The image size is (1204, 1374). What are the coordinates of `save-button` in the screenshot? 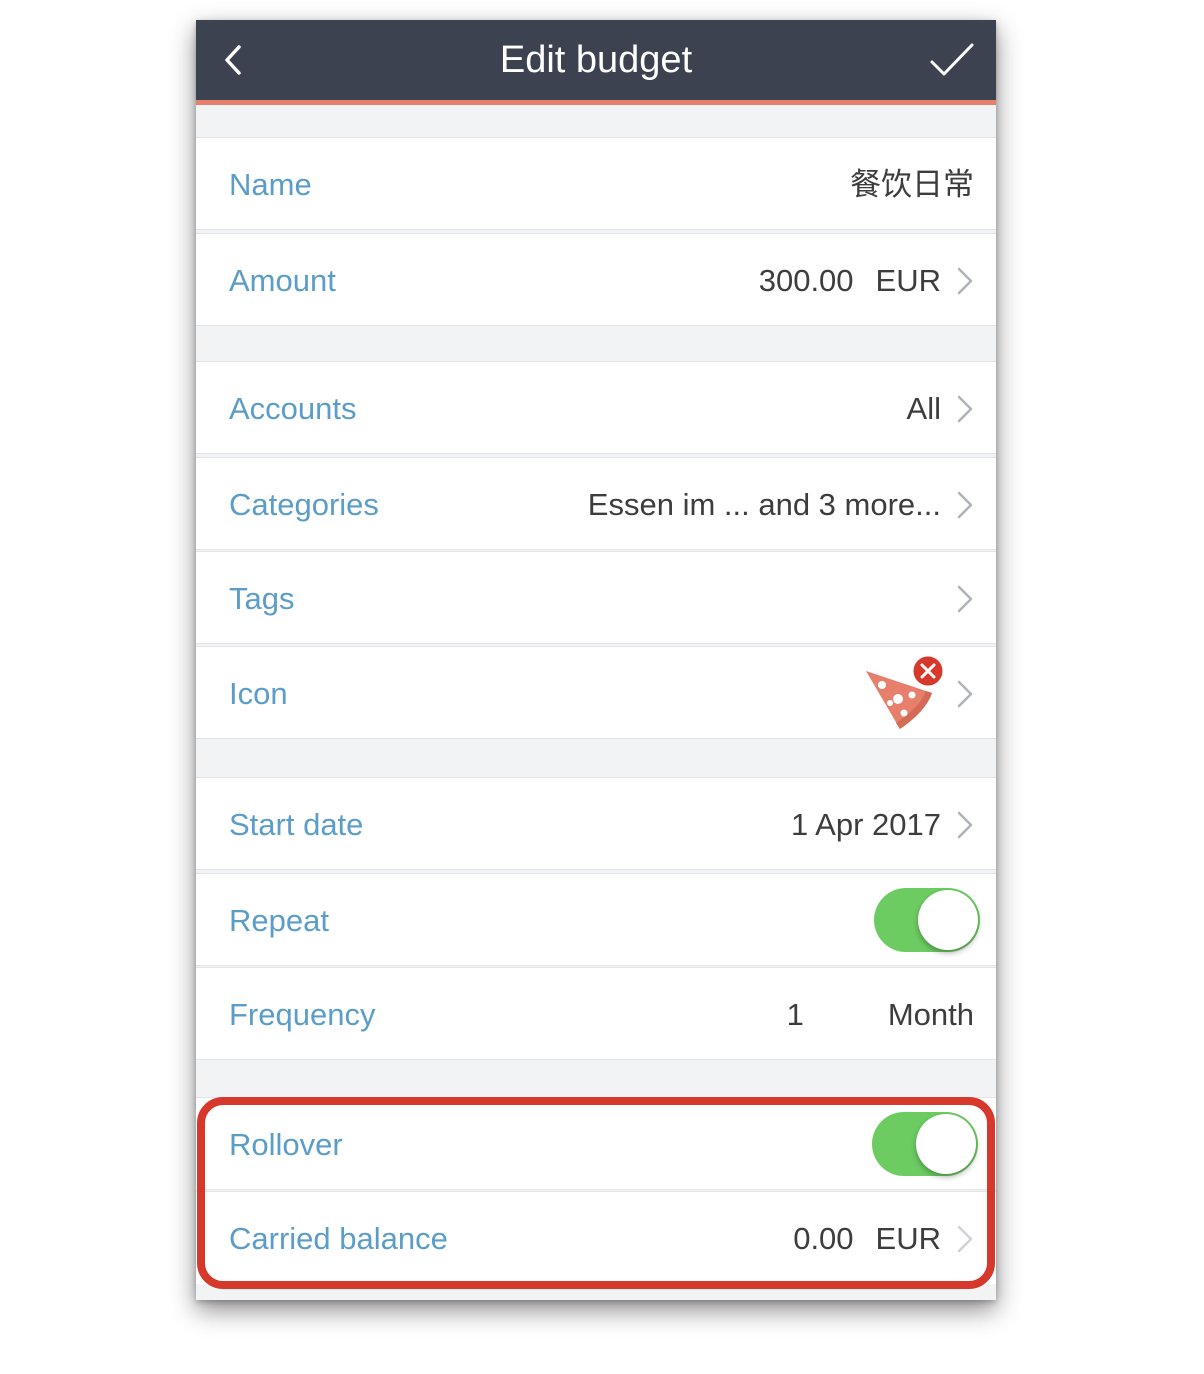 It's located at (952, 60).